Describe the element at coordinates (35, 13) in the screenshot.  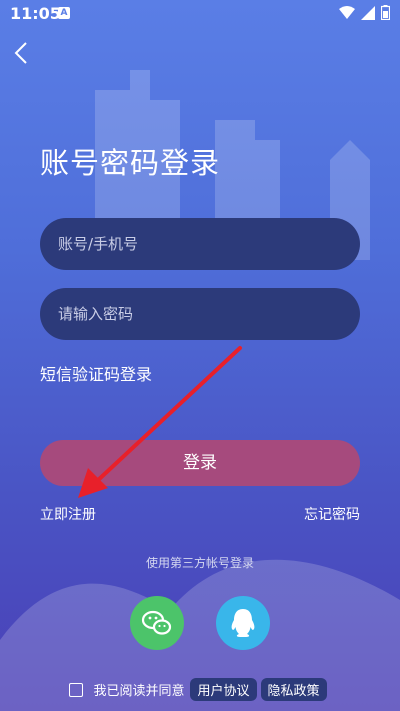
I see `status-time: 11:05` at that location.